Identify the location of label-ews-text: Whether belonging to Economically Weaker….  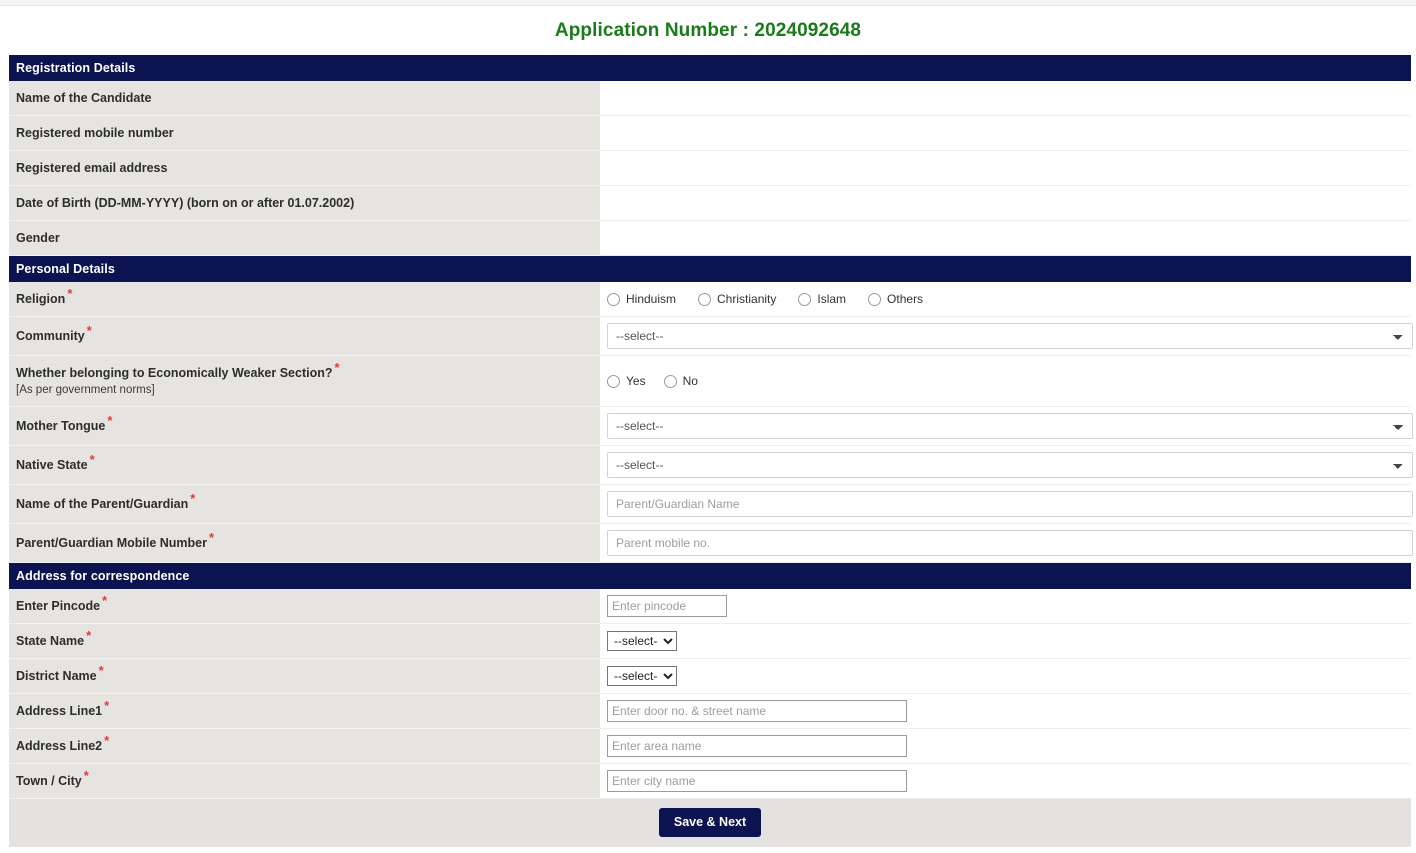
(174, 373).